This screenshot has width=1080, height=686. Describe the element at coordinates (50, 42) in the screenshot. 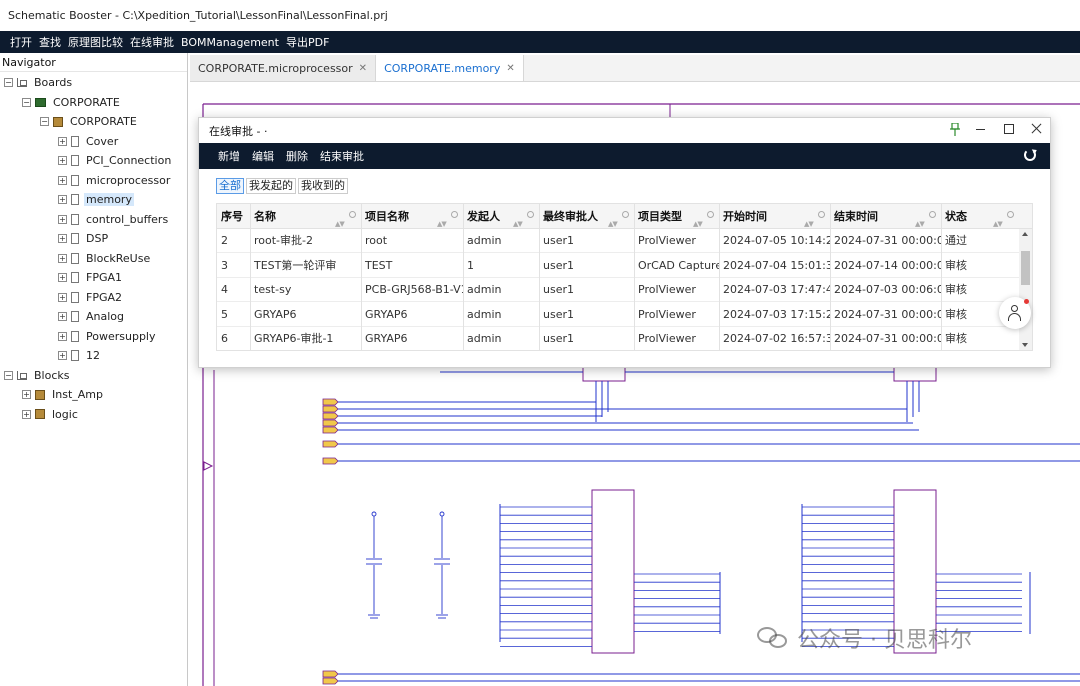

I see `menu-find: 查找` at that location.